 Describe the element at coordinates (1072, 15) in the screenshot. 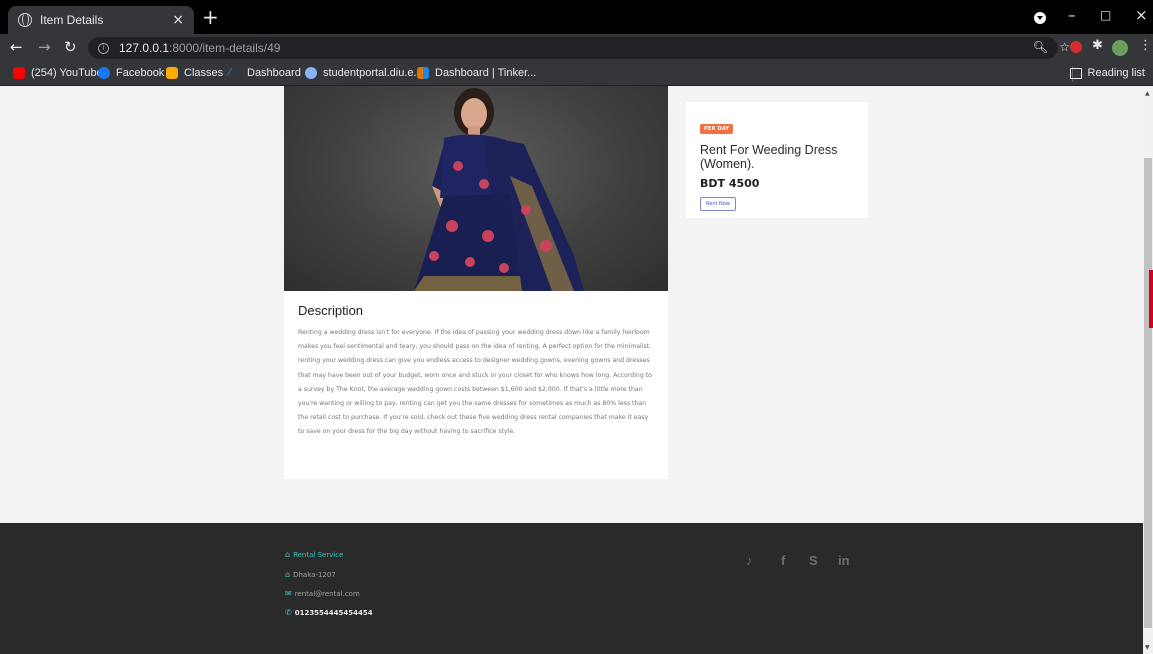

I see `minimize-button: –` at that location.